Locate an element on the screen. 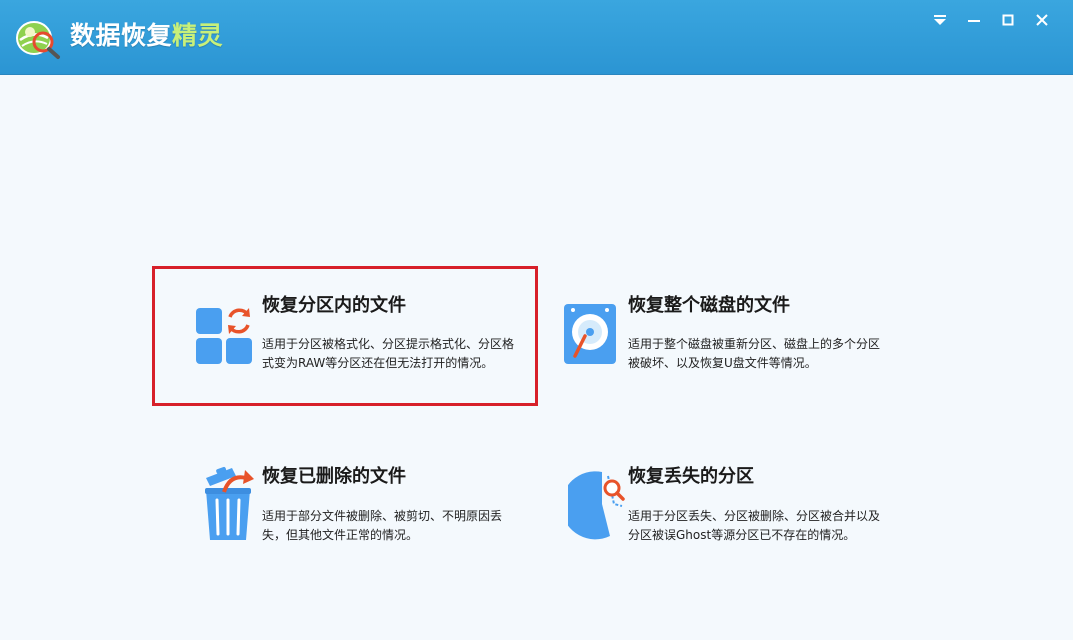 Image resolution: width=1073 pixels, height=640 pixels. maximize-icon is located at coordinates (1008, 20).